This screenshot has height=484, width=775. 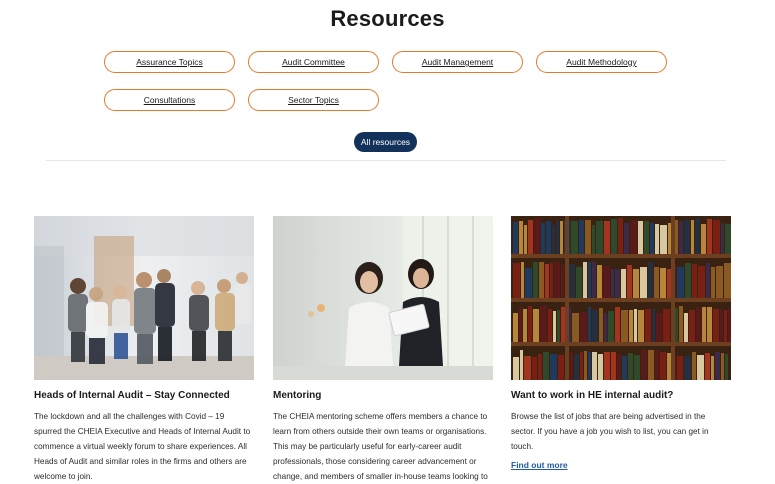 I want to click on all-resources-button: All resources, so click(x=385, y=142).